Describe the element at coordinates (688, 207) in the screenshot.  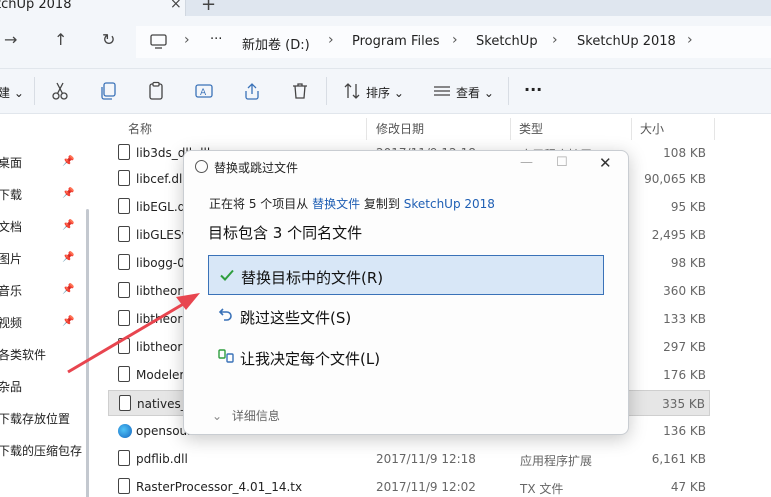
I see `file-size: 95 KB` at that location.